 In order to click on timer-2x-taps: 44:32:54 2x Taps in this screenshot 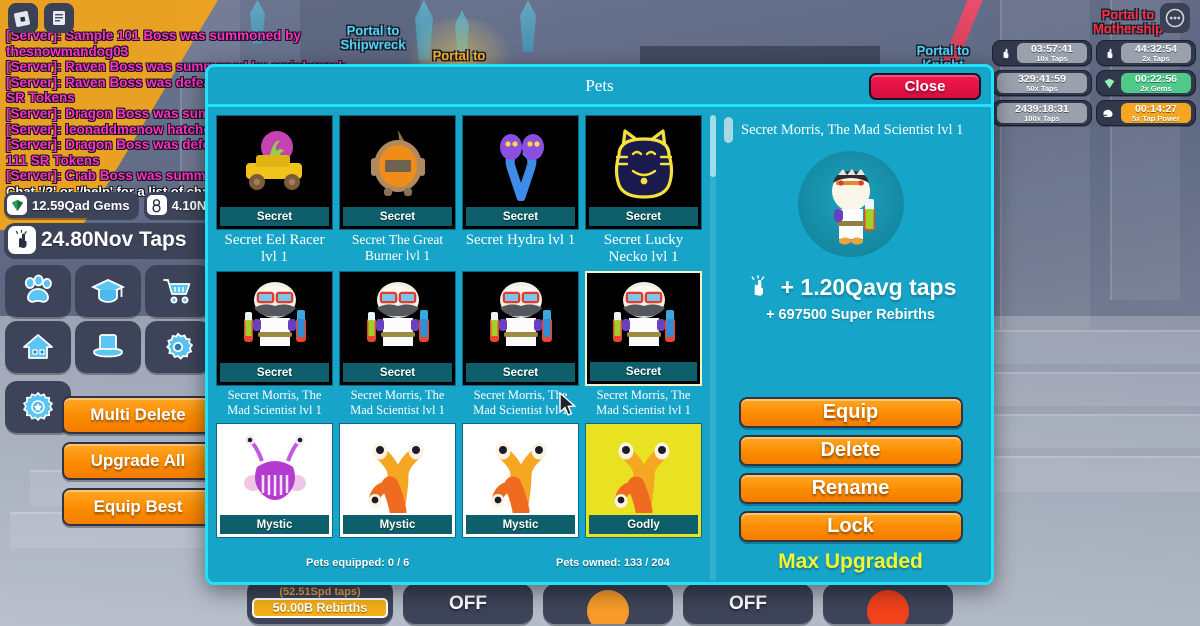, I will do `click(1146, 53)`.